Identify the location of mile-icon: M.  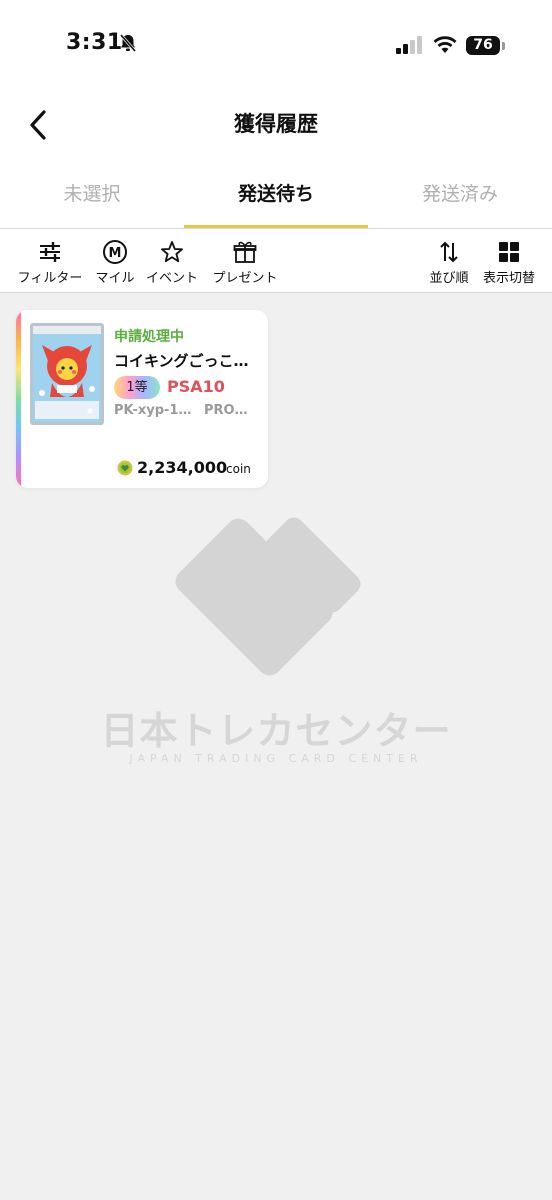
(115, 252).